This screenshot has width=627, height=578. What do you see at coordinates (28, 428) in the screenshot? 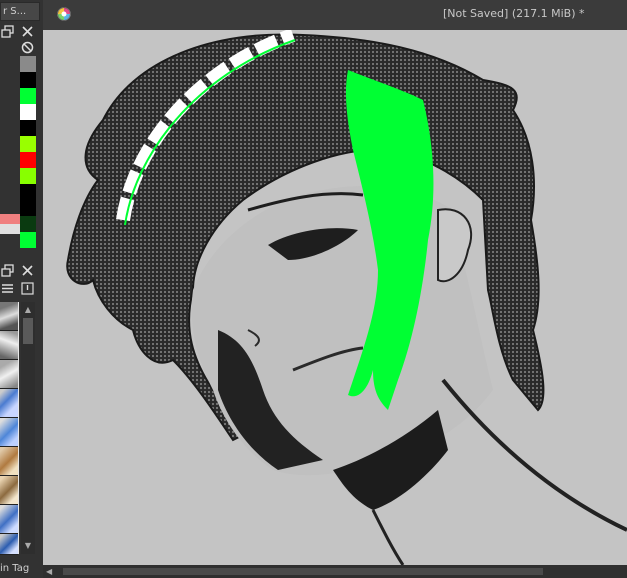
I see `brush-list-scrollbar: ▲ ▼` at bounding box center [28, 428].